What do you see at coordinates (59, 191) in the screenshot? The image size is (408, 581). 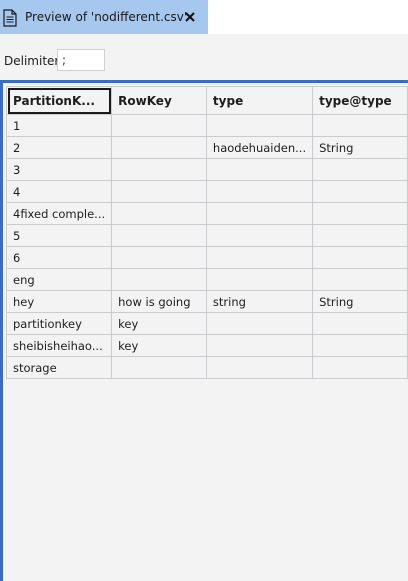 I see `table-cell: 4` at bounding box center [59, 191].